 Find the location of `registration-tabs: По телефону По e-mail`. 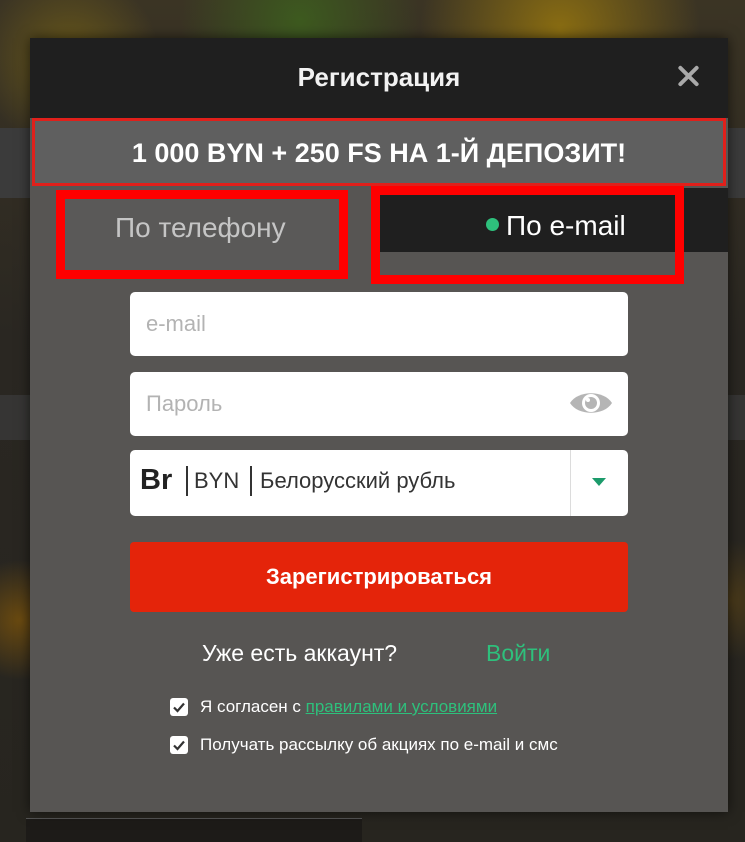

registration-tabs: По телефону По e-mail is located at coordinates (379, 235).